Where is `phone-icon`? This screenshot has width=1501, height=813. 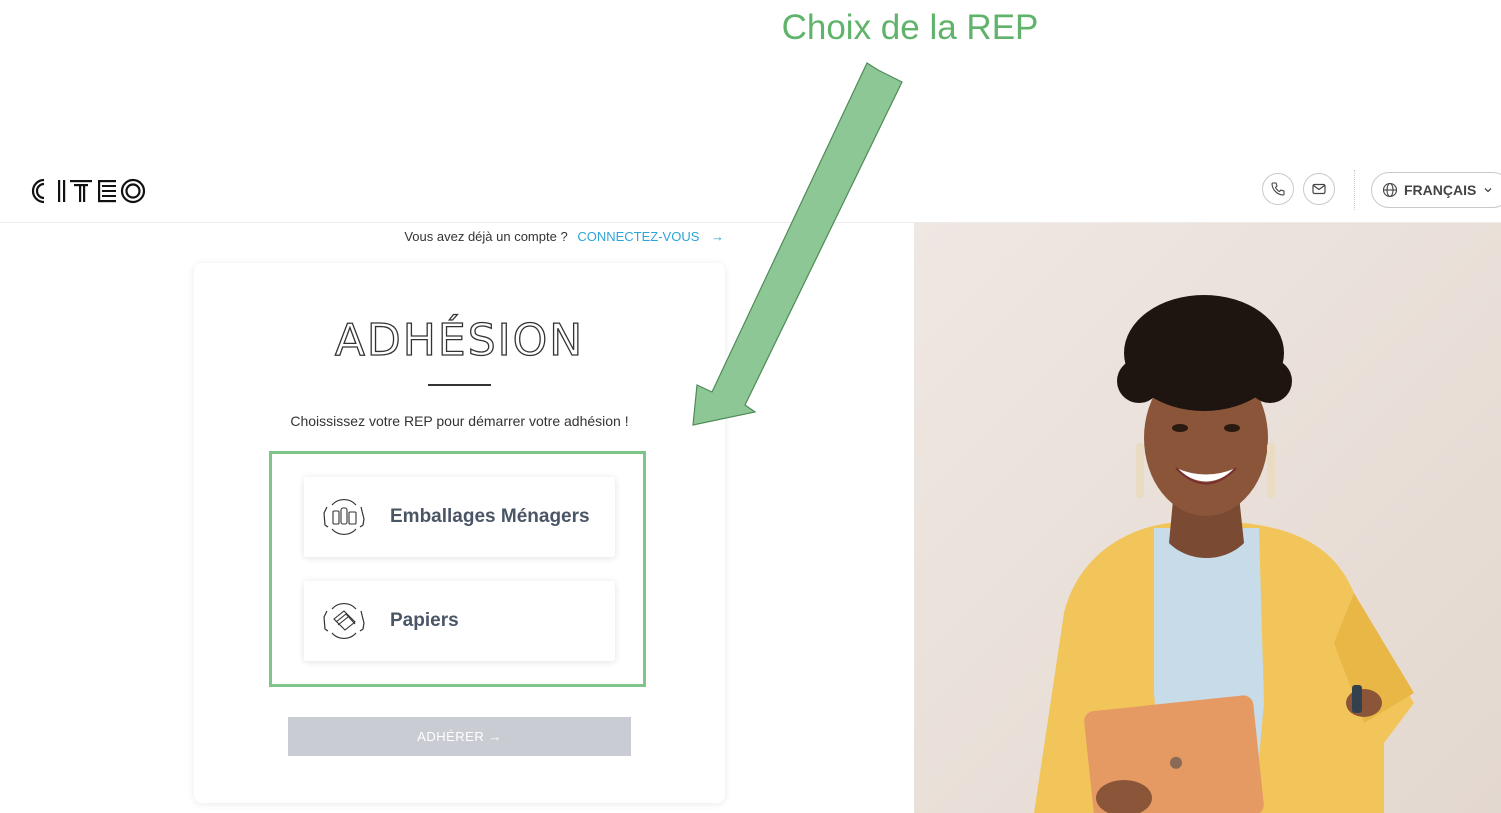
phone-icon is located at coordinates (1278, 189).